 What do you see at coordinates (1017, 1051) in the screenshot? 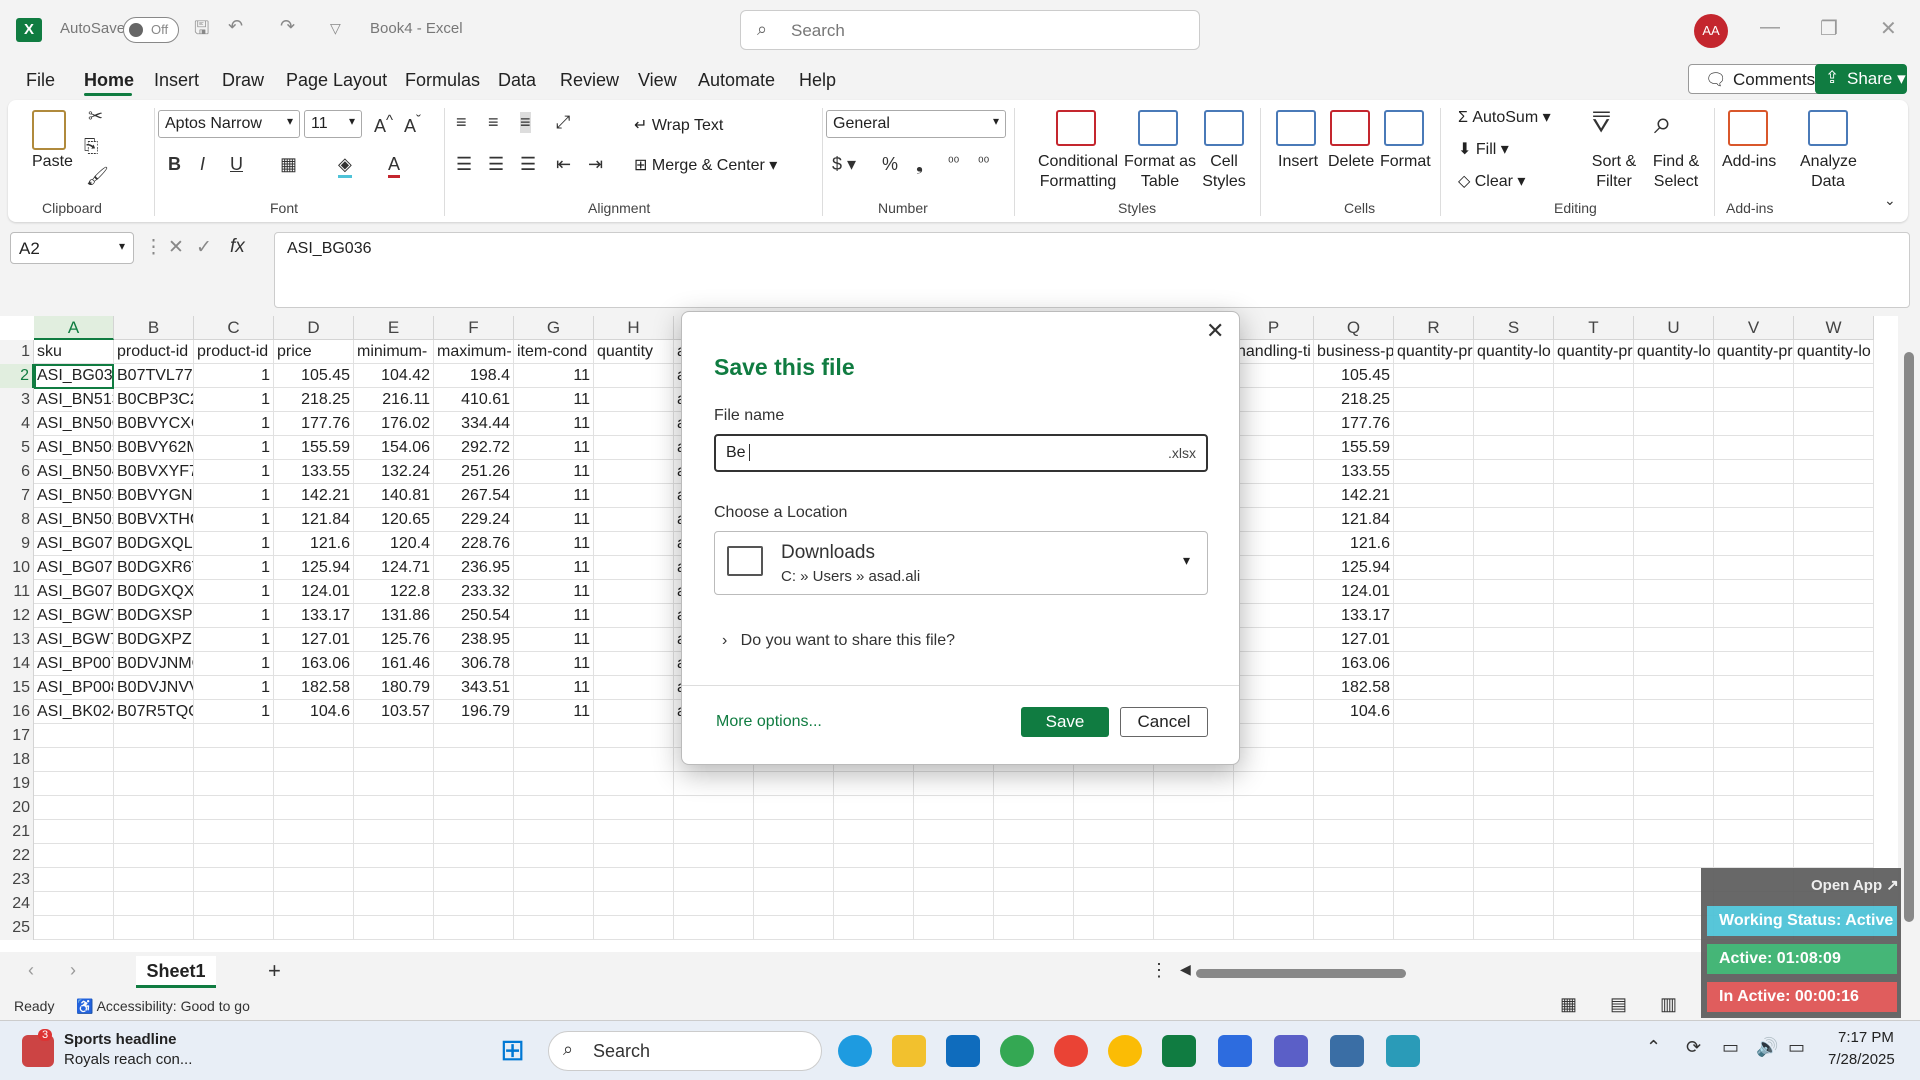
I see `chrome-icon` at bounding box center [1017, 1051].